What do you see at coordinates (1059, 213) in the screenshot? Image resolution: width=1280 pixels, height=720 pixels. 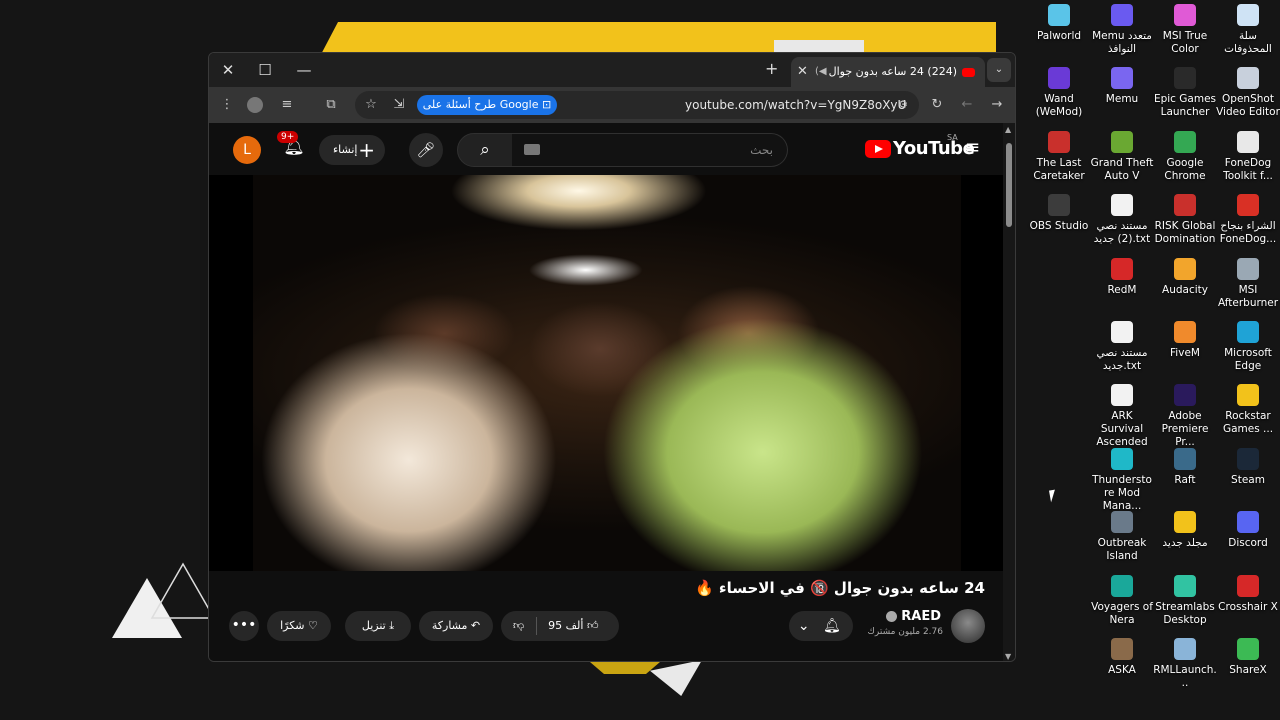 I see `desktop-icon: OBS Studio` at bounding box center [1059, 213].